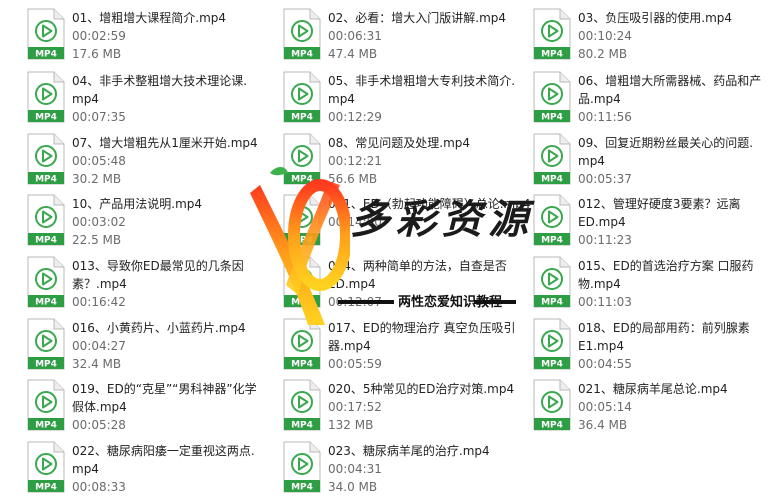 Image resolution: width=779 pixels, height=499 pixels. I want to click on file-item: MP4 014、两种简单的方法，自查是否 ED.mp4 00:12:07, so click(381, 284).